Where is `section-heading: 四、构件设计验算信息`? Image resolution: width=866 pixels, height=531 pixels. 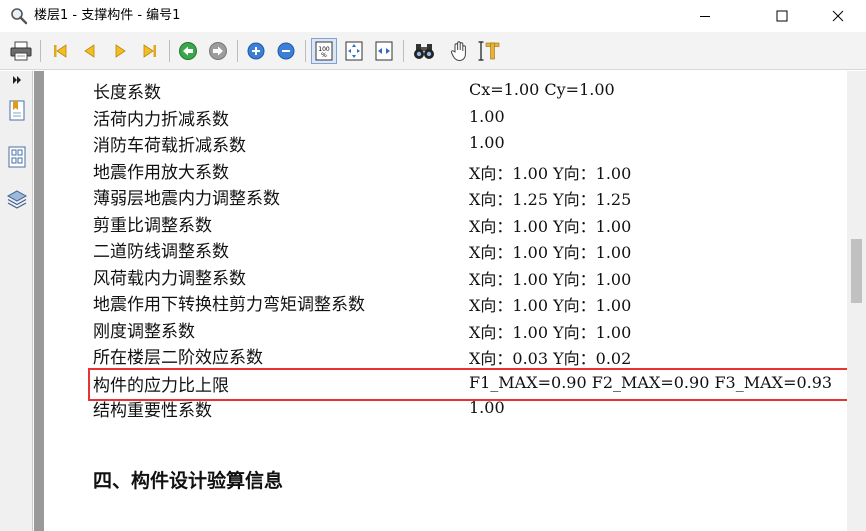 section-heading: 四、构件设计验算信息 is located at coordinates (188, 481).